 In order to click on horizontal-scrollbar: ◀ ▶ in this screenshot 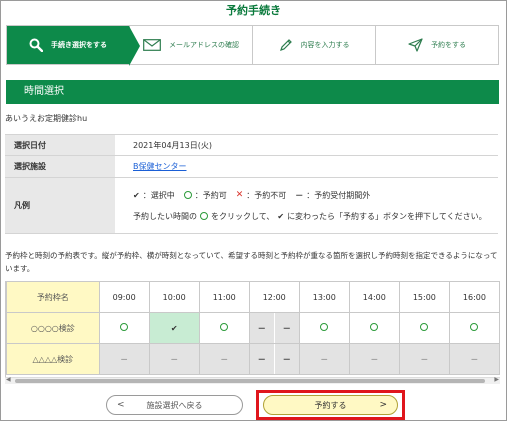, I will do `click(252, 380)`.